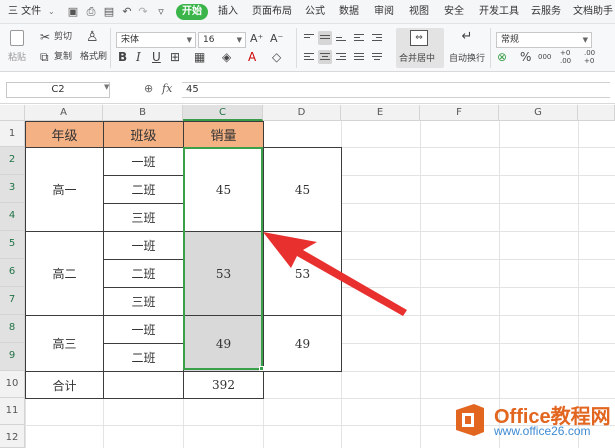 This screenshot has width=615, height=448. I want to click on tab-review: 审阅, so click(384, 12).